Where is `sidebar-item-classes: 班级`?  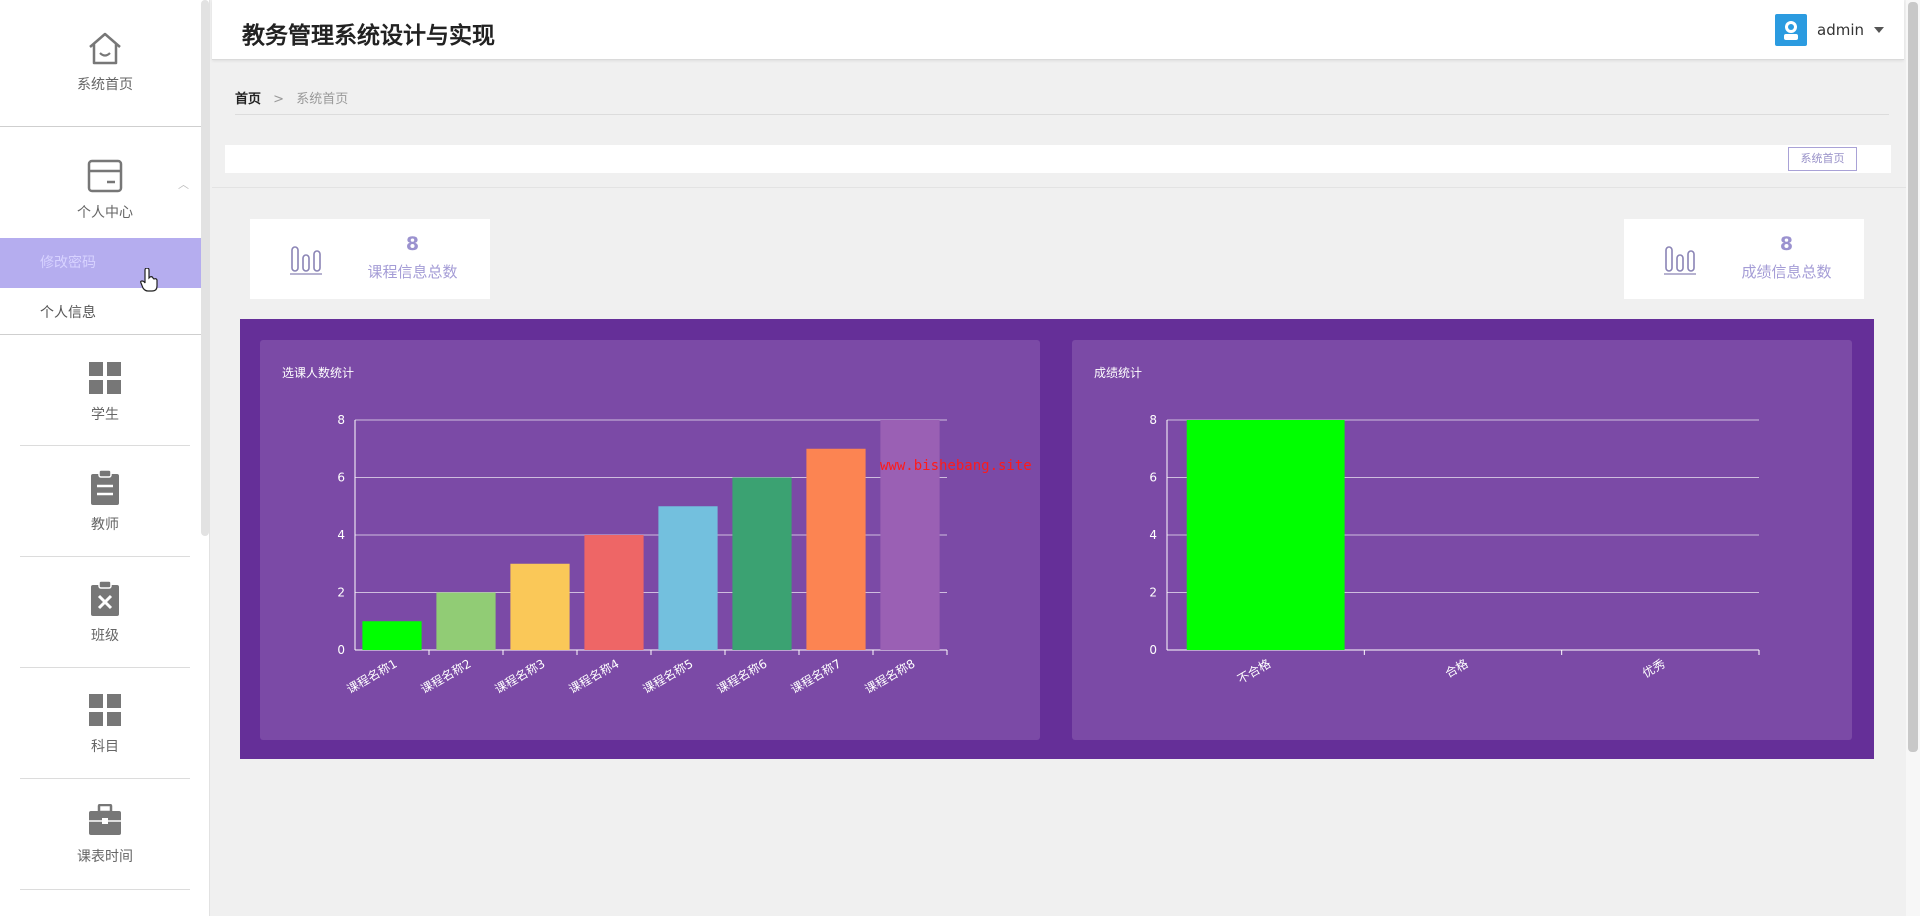 sidebar-item-classes: 班级 is located at coordinates (104, 612).